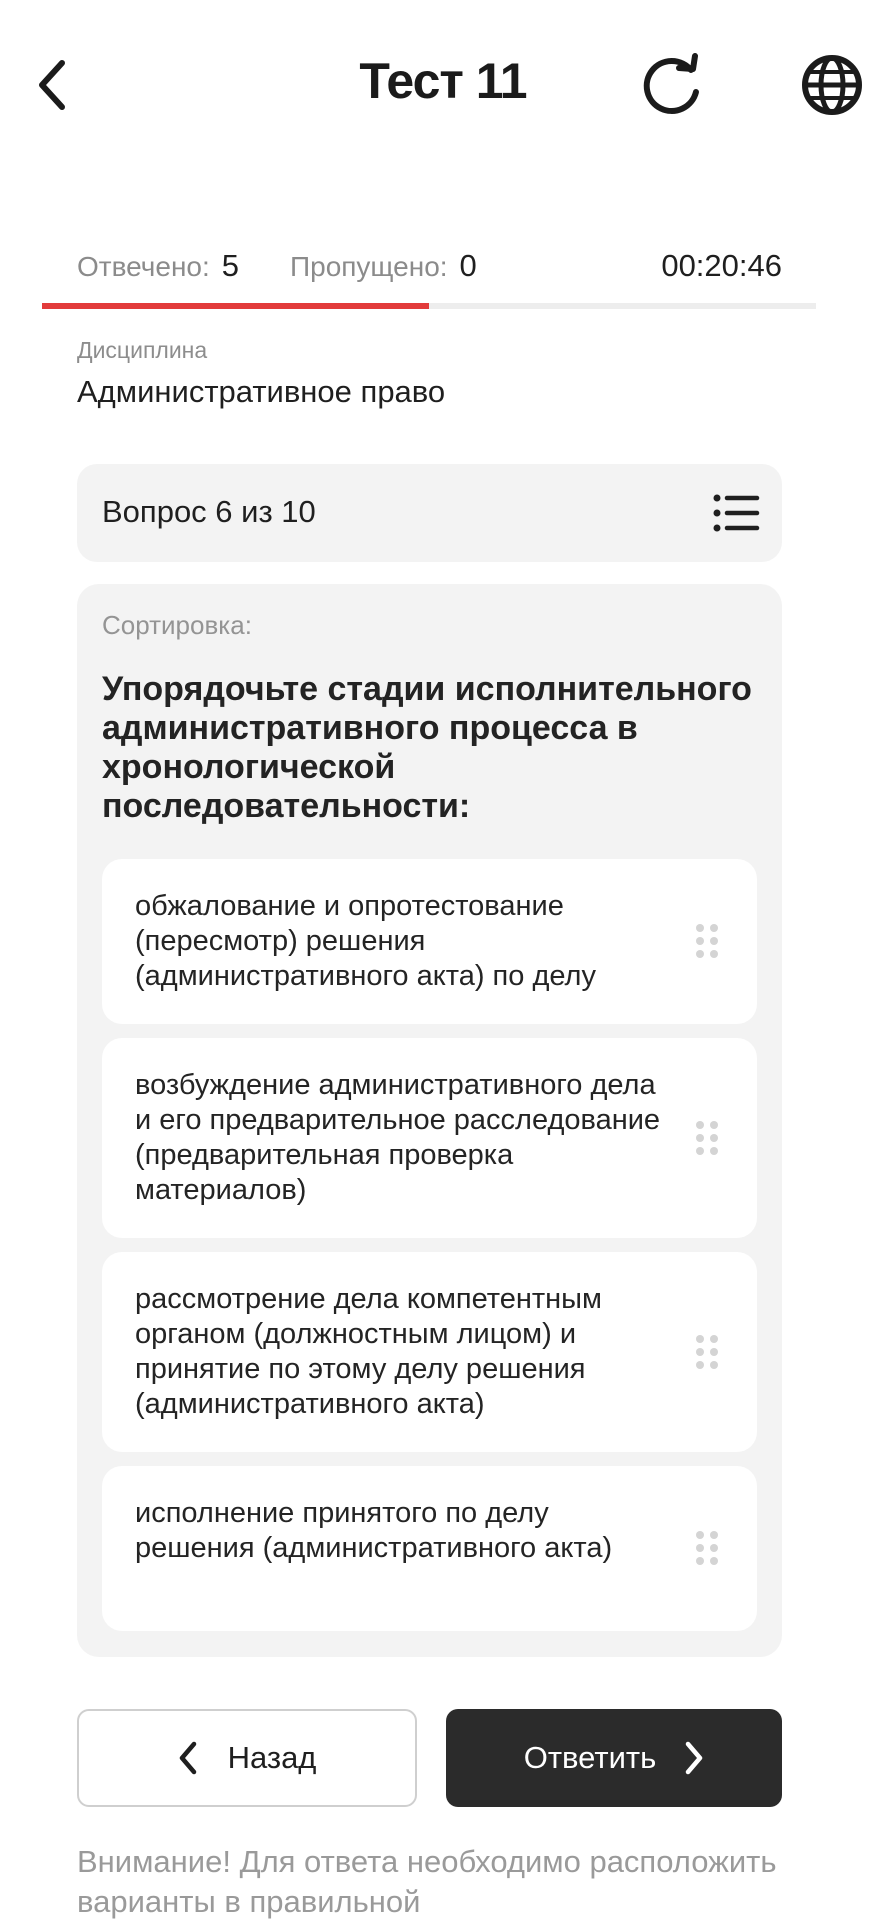 Image resolution: width=886 pixels, height=1920 pixels. Describe the element at coordinates (143, 266) in the screenshot. I see `answered-label: Отвечено:` at that location.